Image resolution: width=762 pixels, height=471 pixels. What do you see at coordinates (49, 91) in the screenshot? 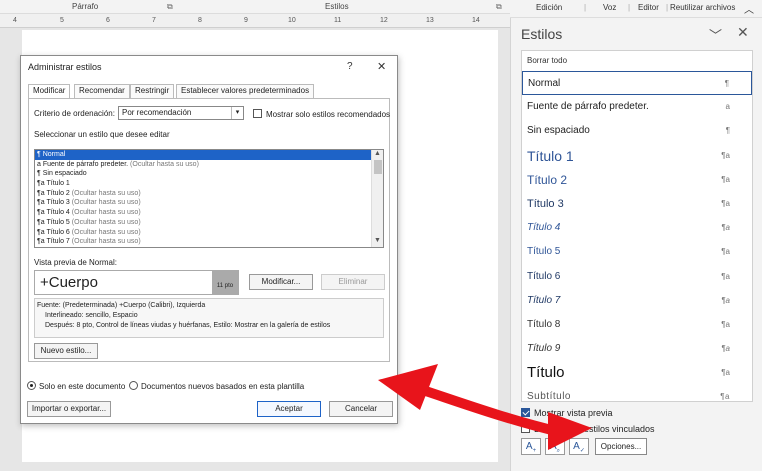
I see `tab-modify: Modificar` at bounding box center [49, 91].